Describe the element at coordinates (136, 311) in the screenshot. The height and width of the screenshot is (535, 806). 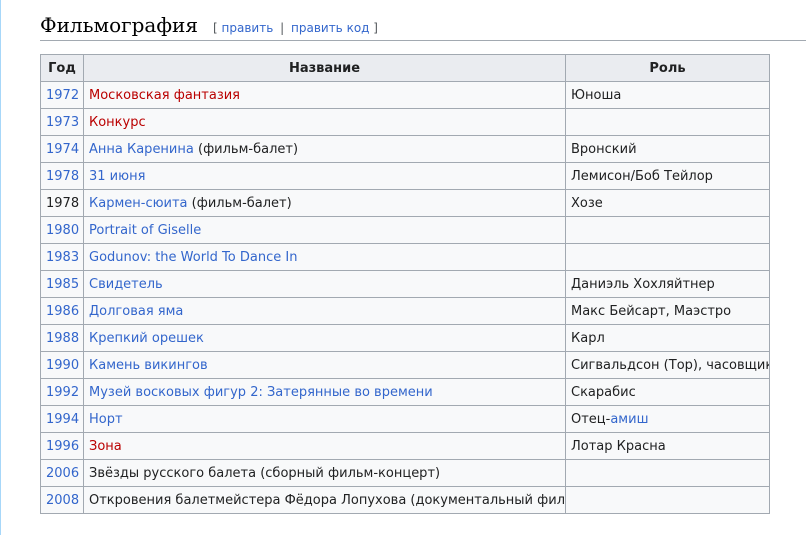
I see `film-title-link: Долговая яма` at that location.